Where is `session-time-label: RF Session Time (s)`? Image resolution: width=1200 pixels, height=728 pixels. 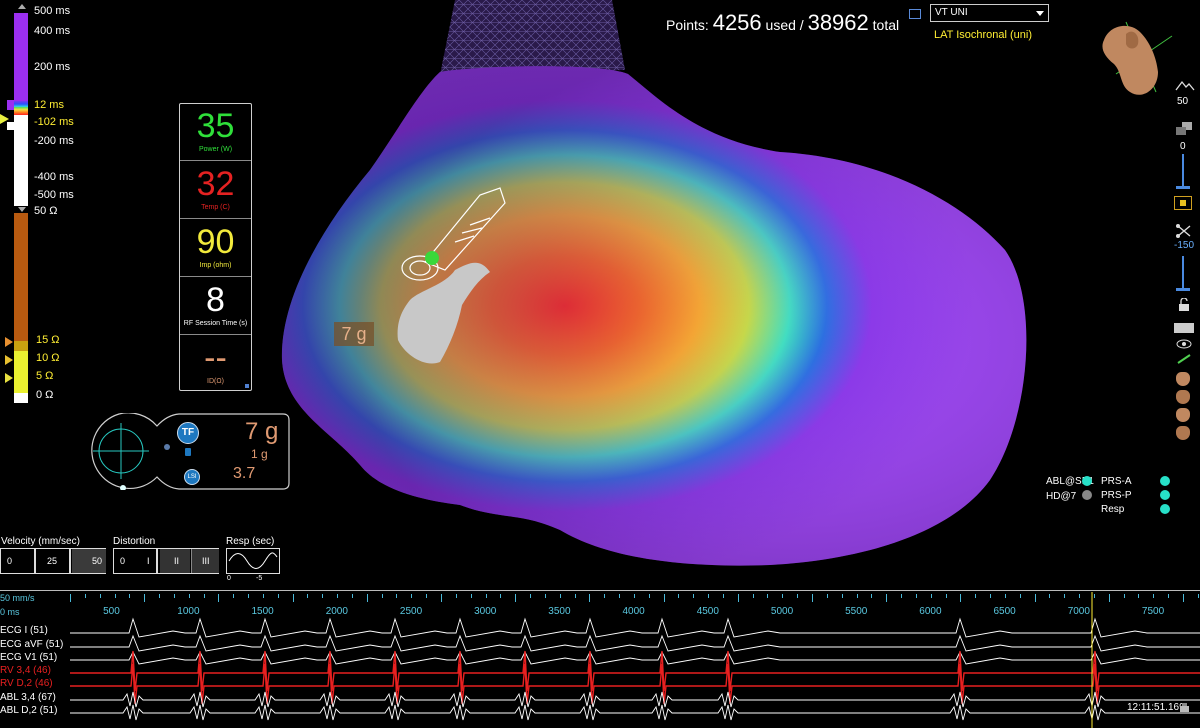 session-time-label: RF Session Time (s) is located at coordinates (215, 323).